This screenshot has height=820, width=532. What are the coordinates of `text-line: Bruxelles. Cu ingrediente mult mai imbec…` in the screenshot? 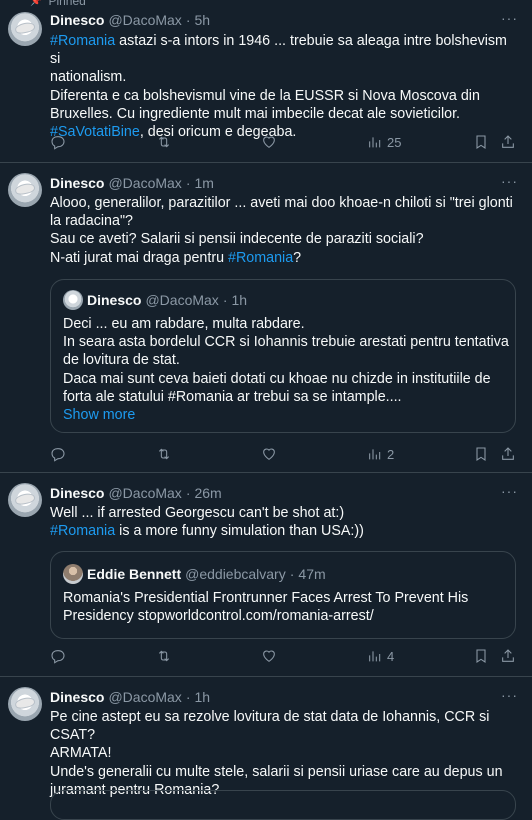 It's located at (255, 113).